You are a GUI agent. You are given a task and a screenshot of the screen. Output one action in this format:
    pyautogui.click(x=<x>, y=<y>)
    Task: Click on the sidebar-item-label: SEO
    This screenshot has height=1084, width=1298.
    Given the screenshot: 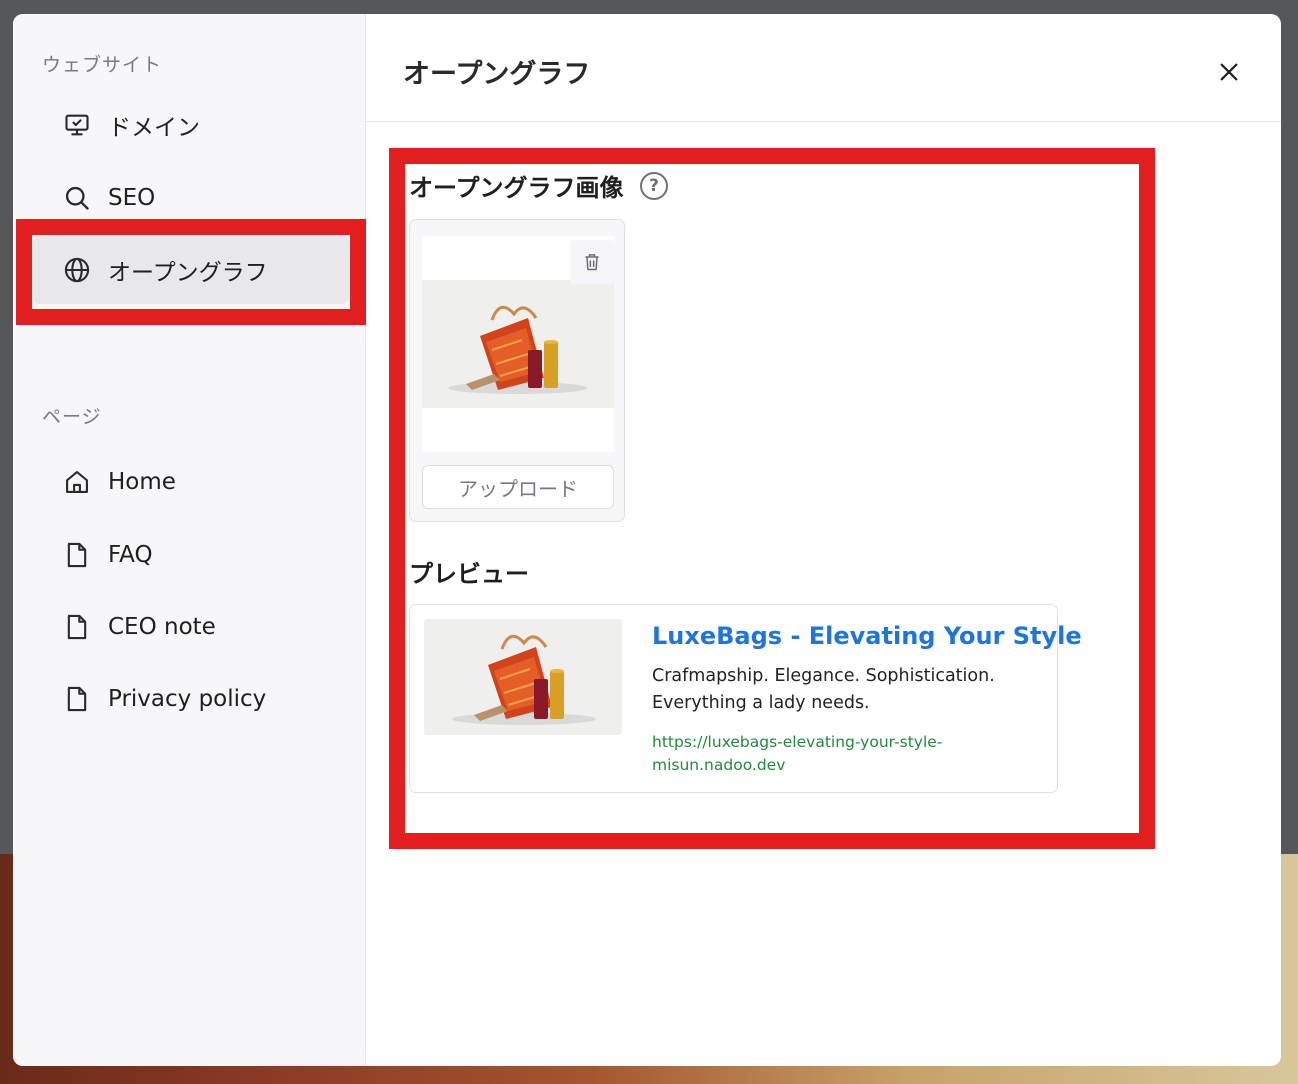 What is the action you would take?
    pyautogui.click(x=132, y=198)
    